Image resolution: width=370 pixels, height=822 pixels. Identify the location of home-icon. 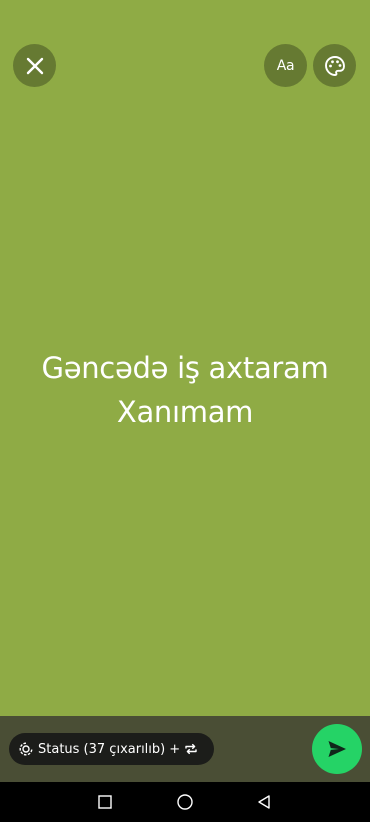
(185, 802).